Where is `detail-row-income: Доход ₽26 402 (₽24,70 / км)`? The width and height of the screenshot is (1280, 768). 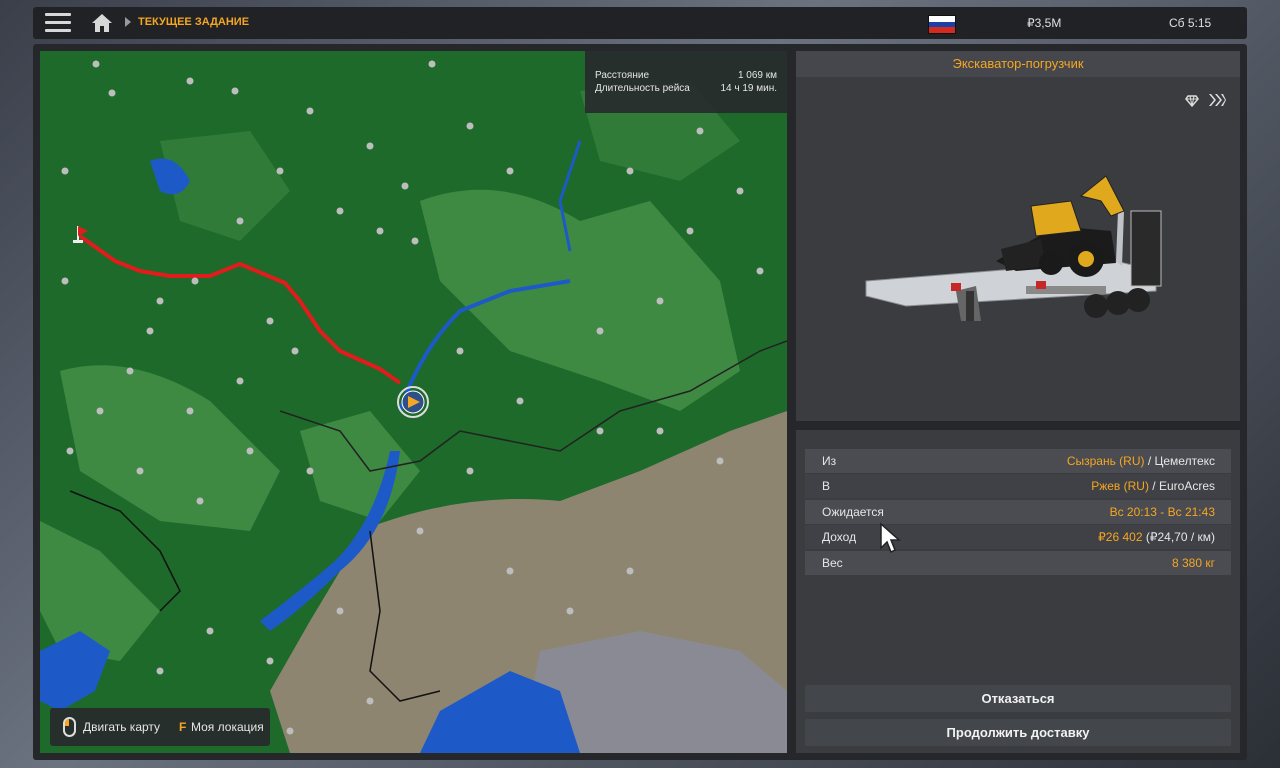 detail-row-income: Доход ₽26 402 (₽24,70 / км) is located at coordinates (1018, 537).